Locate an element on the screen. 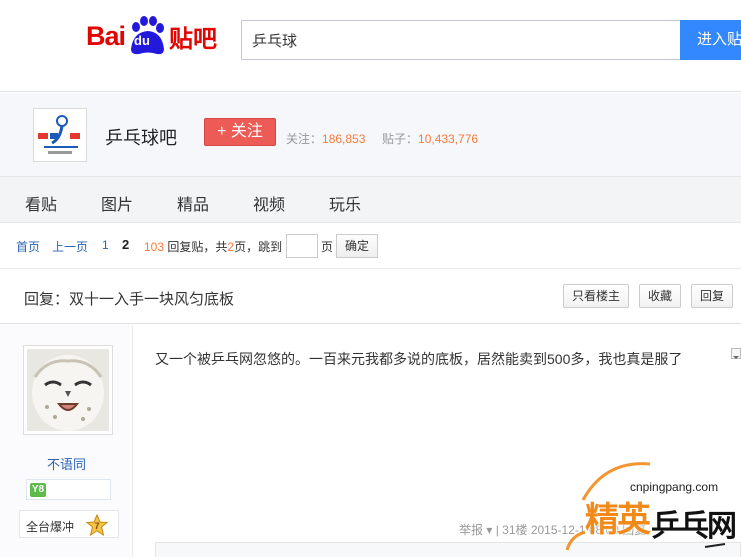 This screenshot has width=741, height=557. follow-button: + 关注 is located at coordinates (240, 132).